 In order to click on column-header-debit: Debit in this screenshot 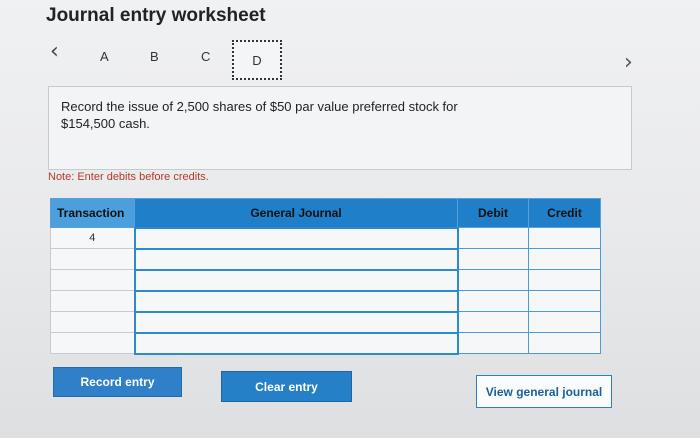, I will do `click(493, 213)`.